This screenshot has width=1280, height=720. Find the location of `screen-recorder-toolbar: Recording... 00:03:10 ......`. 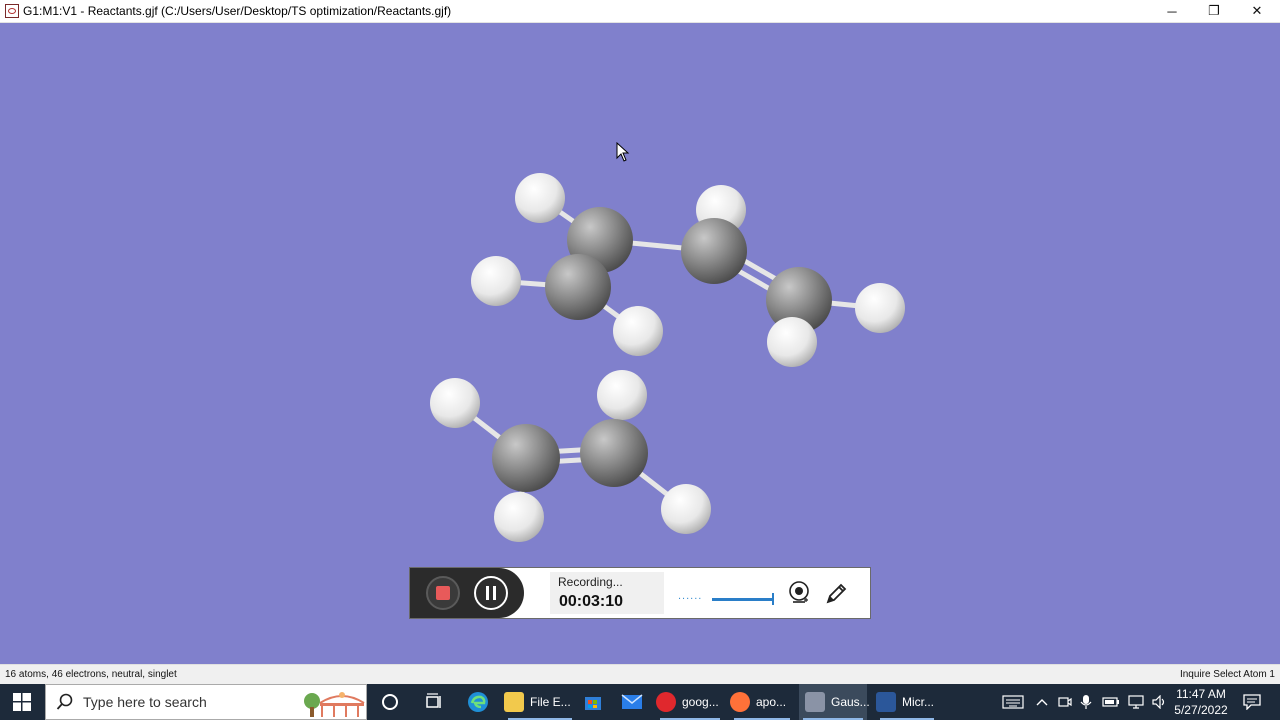

screen-recorder-toolbar: Recording... 00:03:10 ...... is located at coordinates (640, 593).